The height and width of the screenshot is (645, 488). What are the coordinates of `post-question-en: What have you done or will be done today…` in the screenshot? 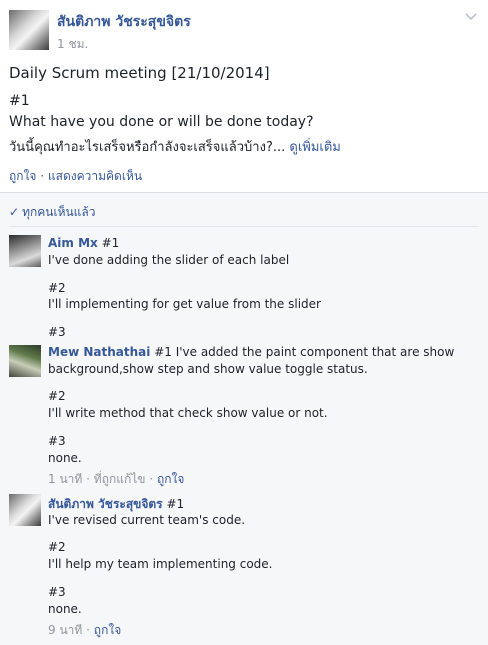 It's located at (161, 122).